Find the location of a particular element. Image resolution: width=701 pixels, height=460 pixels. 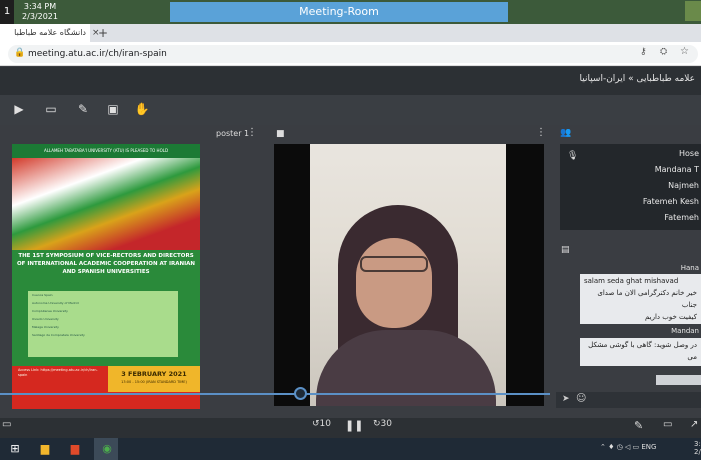

pause-button: ❚❚ is located at coordinates (354, 425).